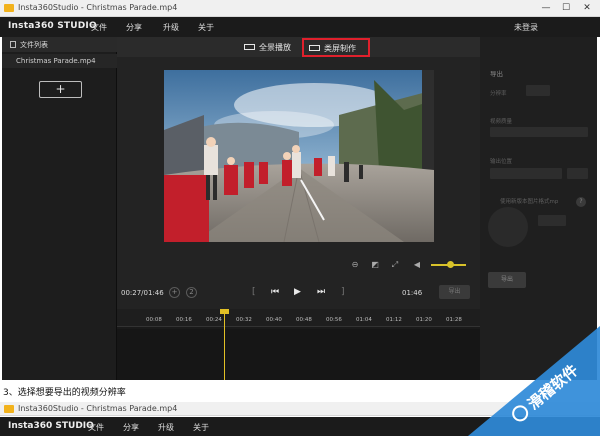 Image resolution: width=600 pixels, height=440 pixels. Describe the element at coordinates (334, 320) in the screenshot. I see `ruler-tick: 00:56` at that location.